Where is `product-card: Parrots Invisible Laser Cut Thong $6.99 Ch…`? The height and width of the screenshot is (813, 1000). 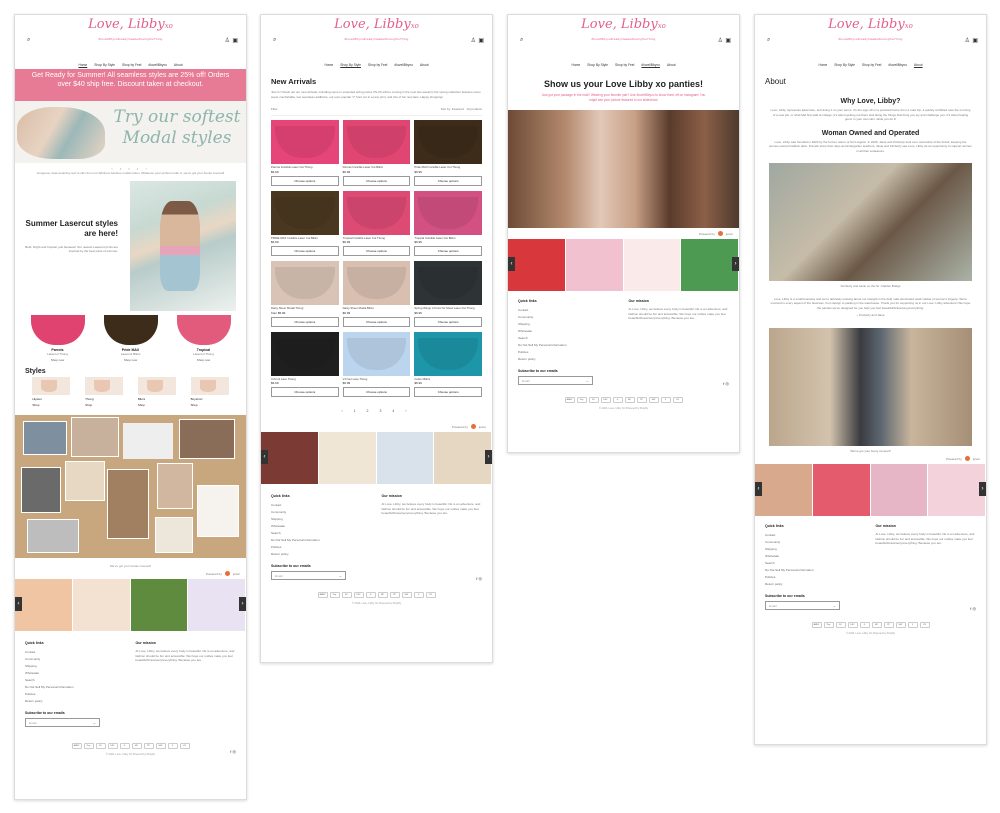 product-card: Parrots Invisible Laser Cut Thong $6.99 Ch… is located at coordinates (305, 153).